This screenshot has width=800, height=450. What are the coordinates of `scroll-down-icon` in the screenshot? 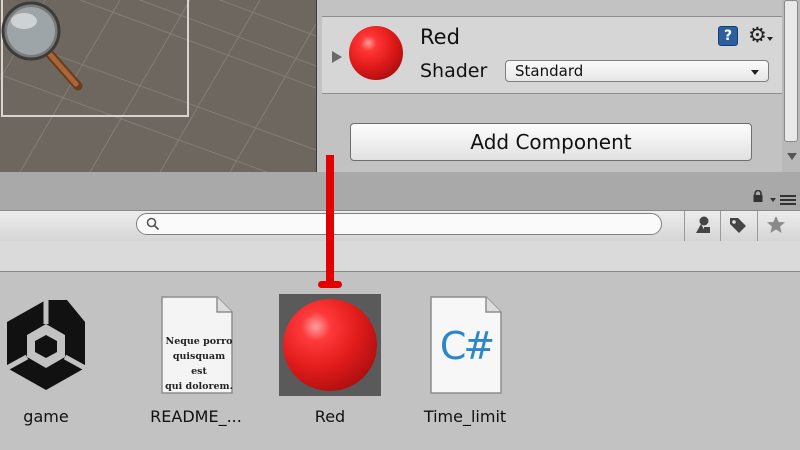 It's located at (792, 156).